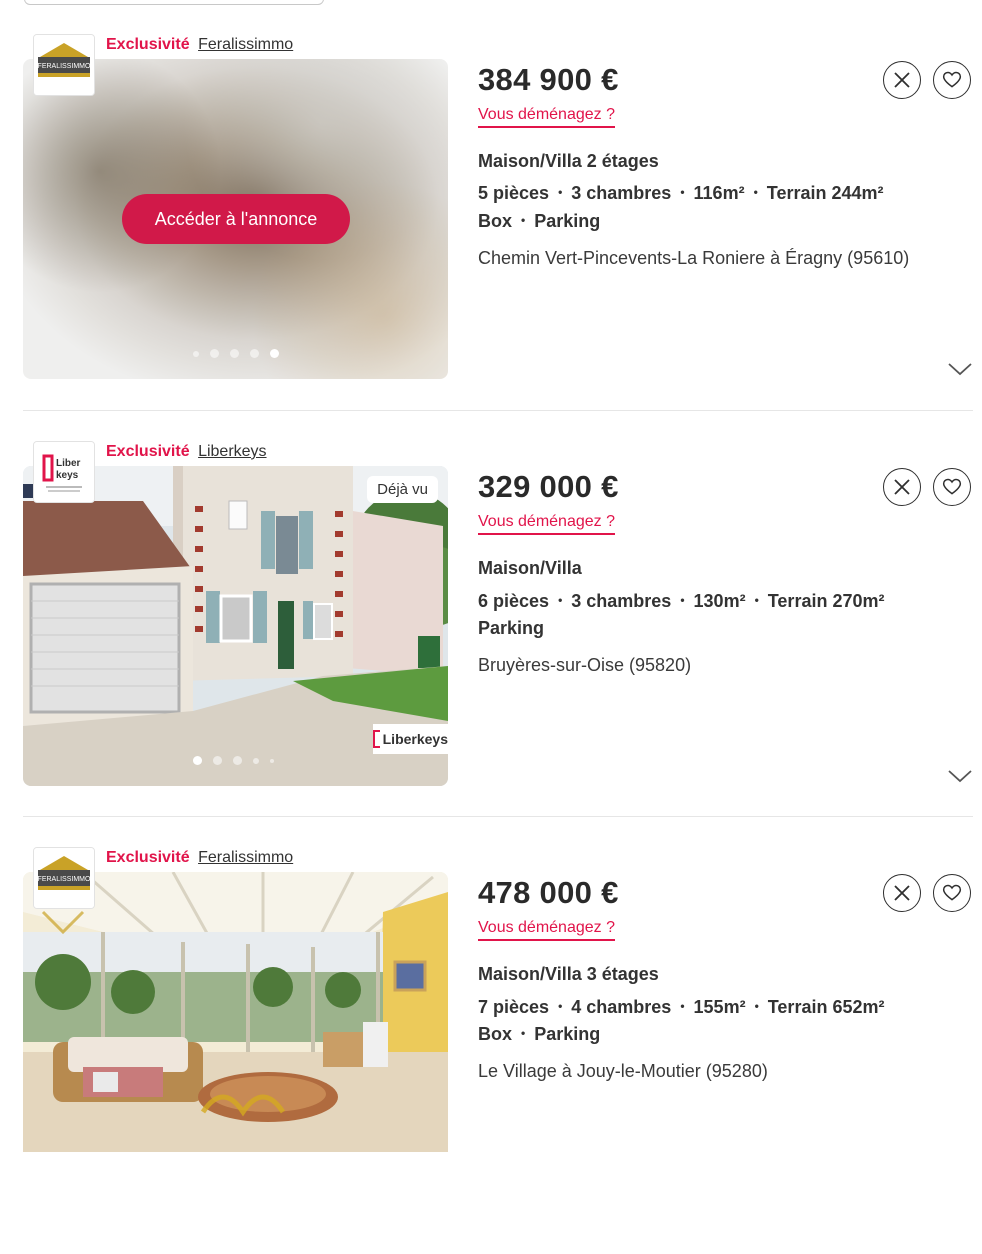 Image resolution: width=982 pixels, height=1254 pixels. I want to click on listing-location: Le Village à Jouy-le-Moutier (95280), so click(623, 1071).